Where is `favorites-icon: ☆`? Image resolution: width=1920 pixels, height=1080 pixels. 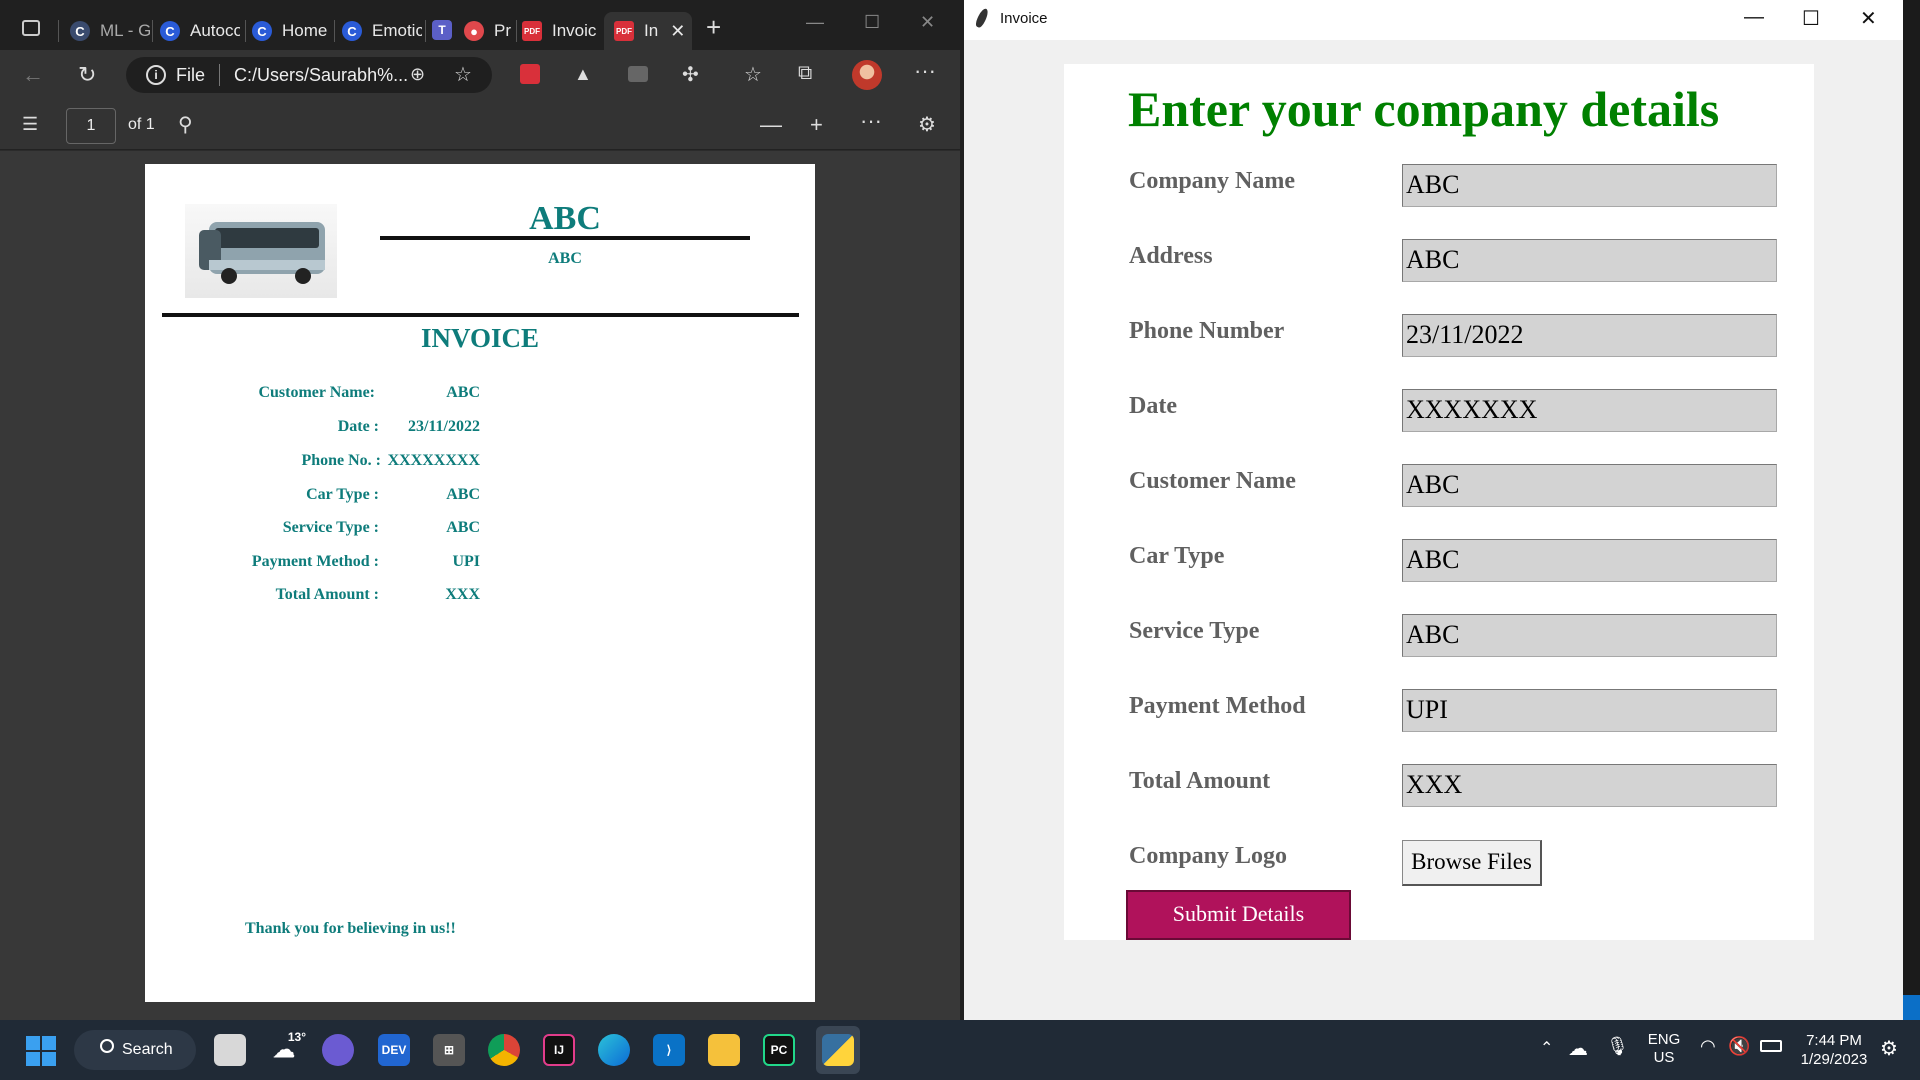 favorites-icon: ☆ is located at coordinates (753, 74).